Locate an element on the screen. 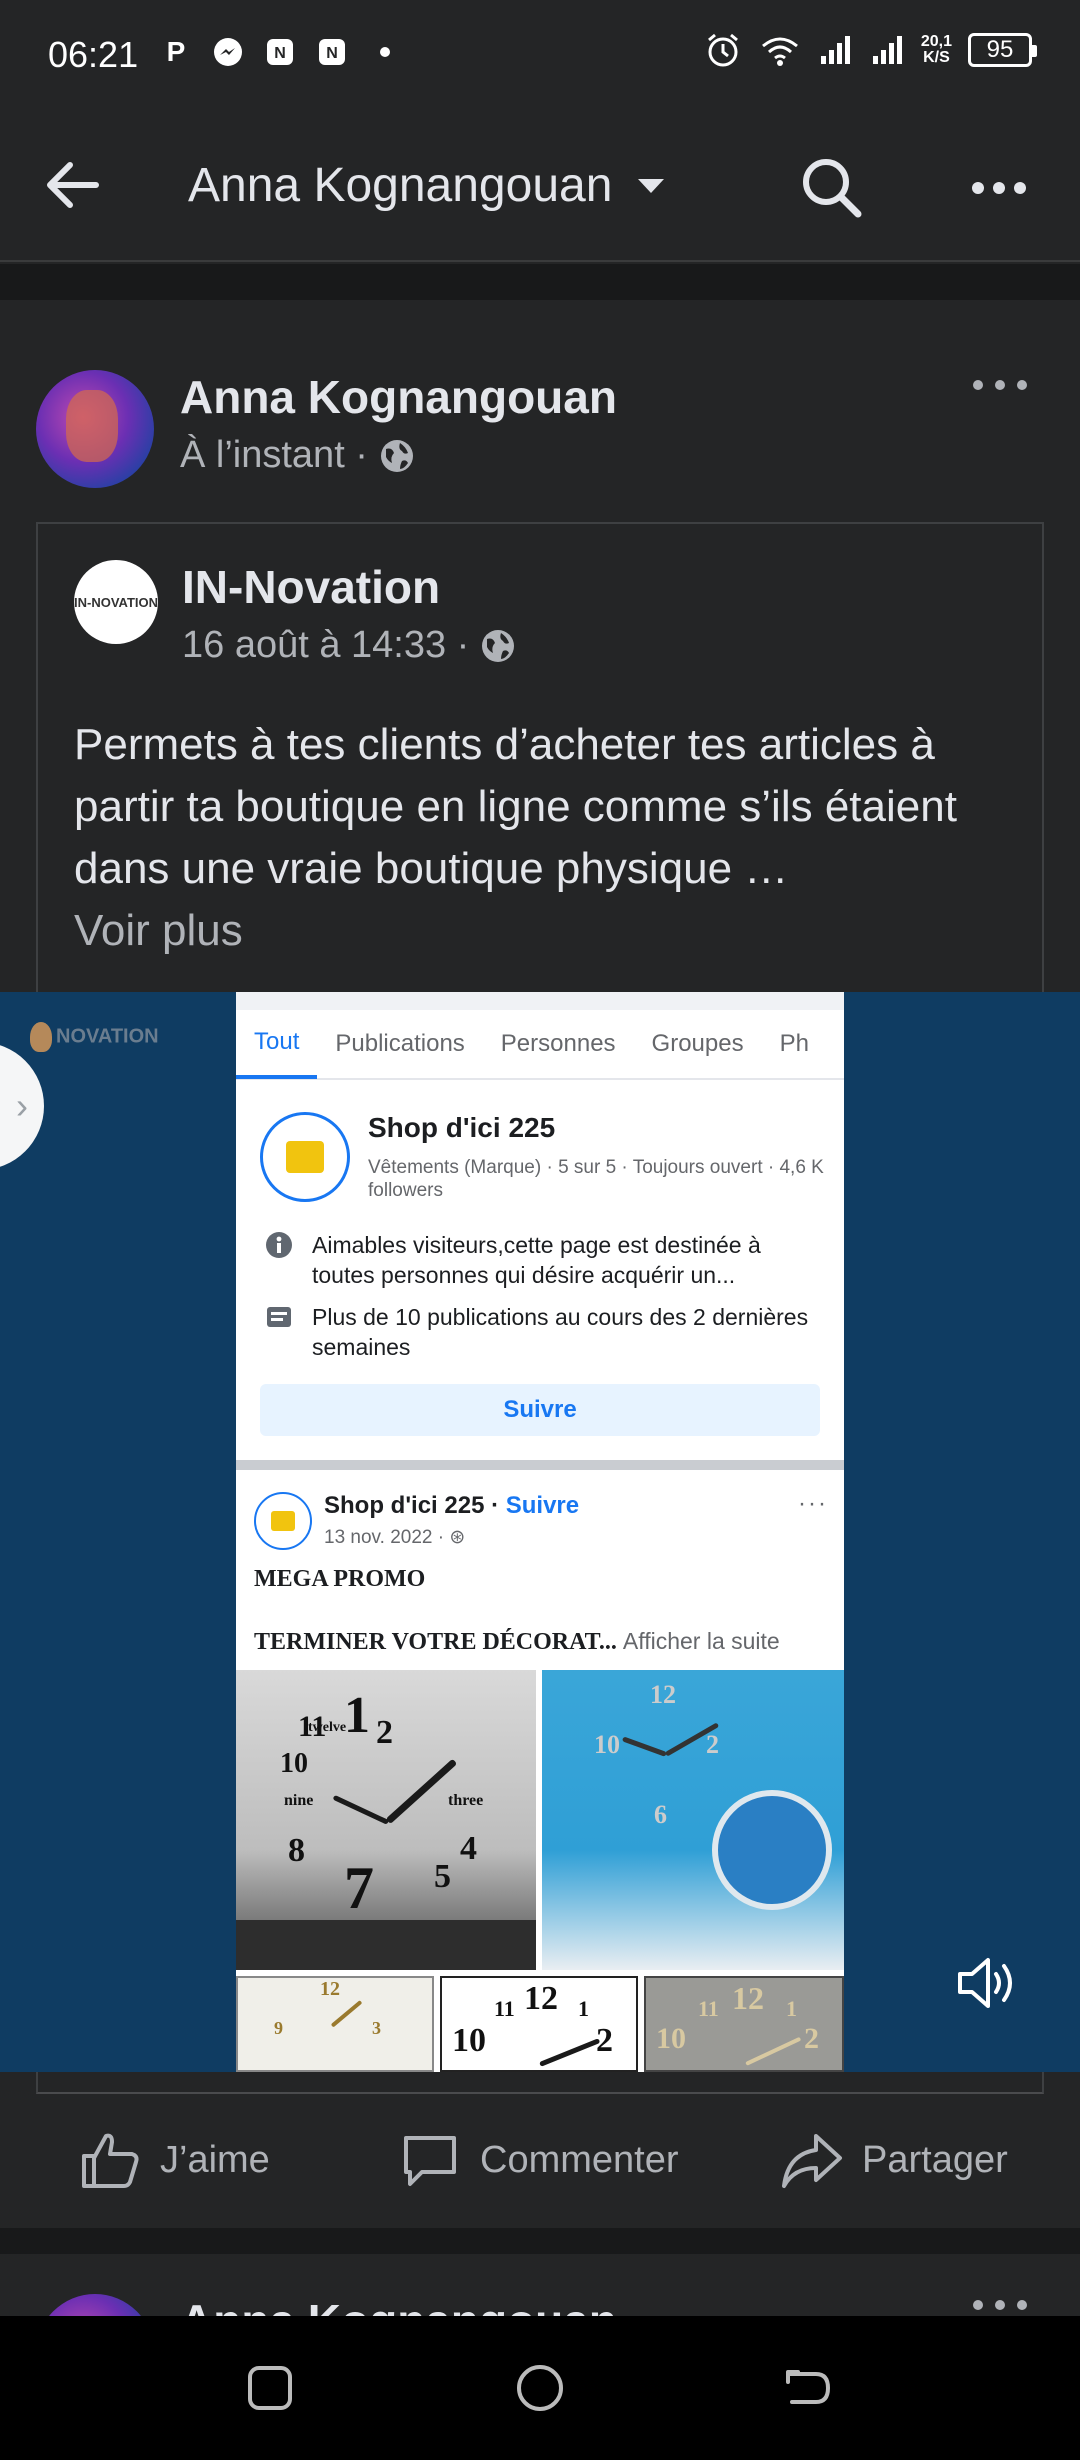 Image resolution: width=1080 pixels, height=2460 pixels. alarm-icon is located at coordinates (722, 50).